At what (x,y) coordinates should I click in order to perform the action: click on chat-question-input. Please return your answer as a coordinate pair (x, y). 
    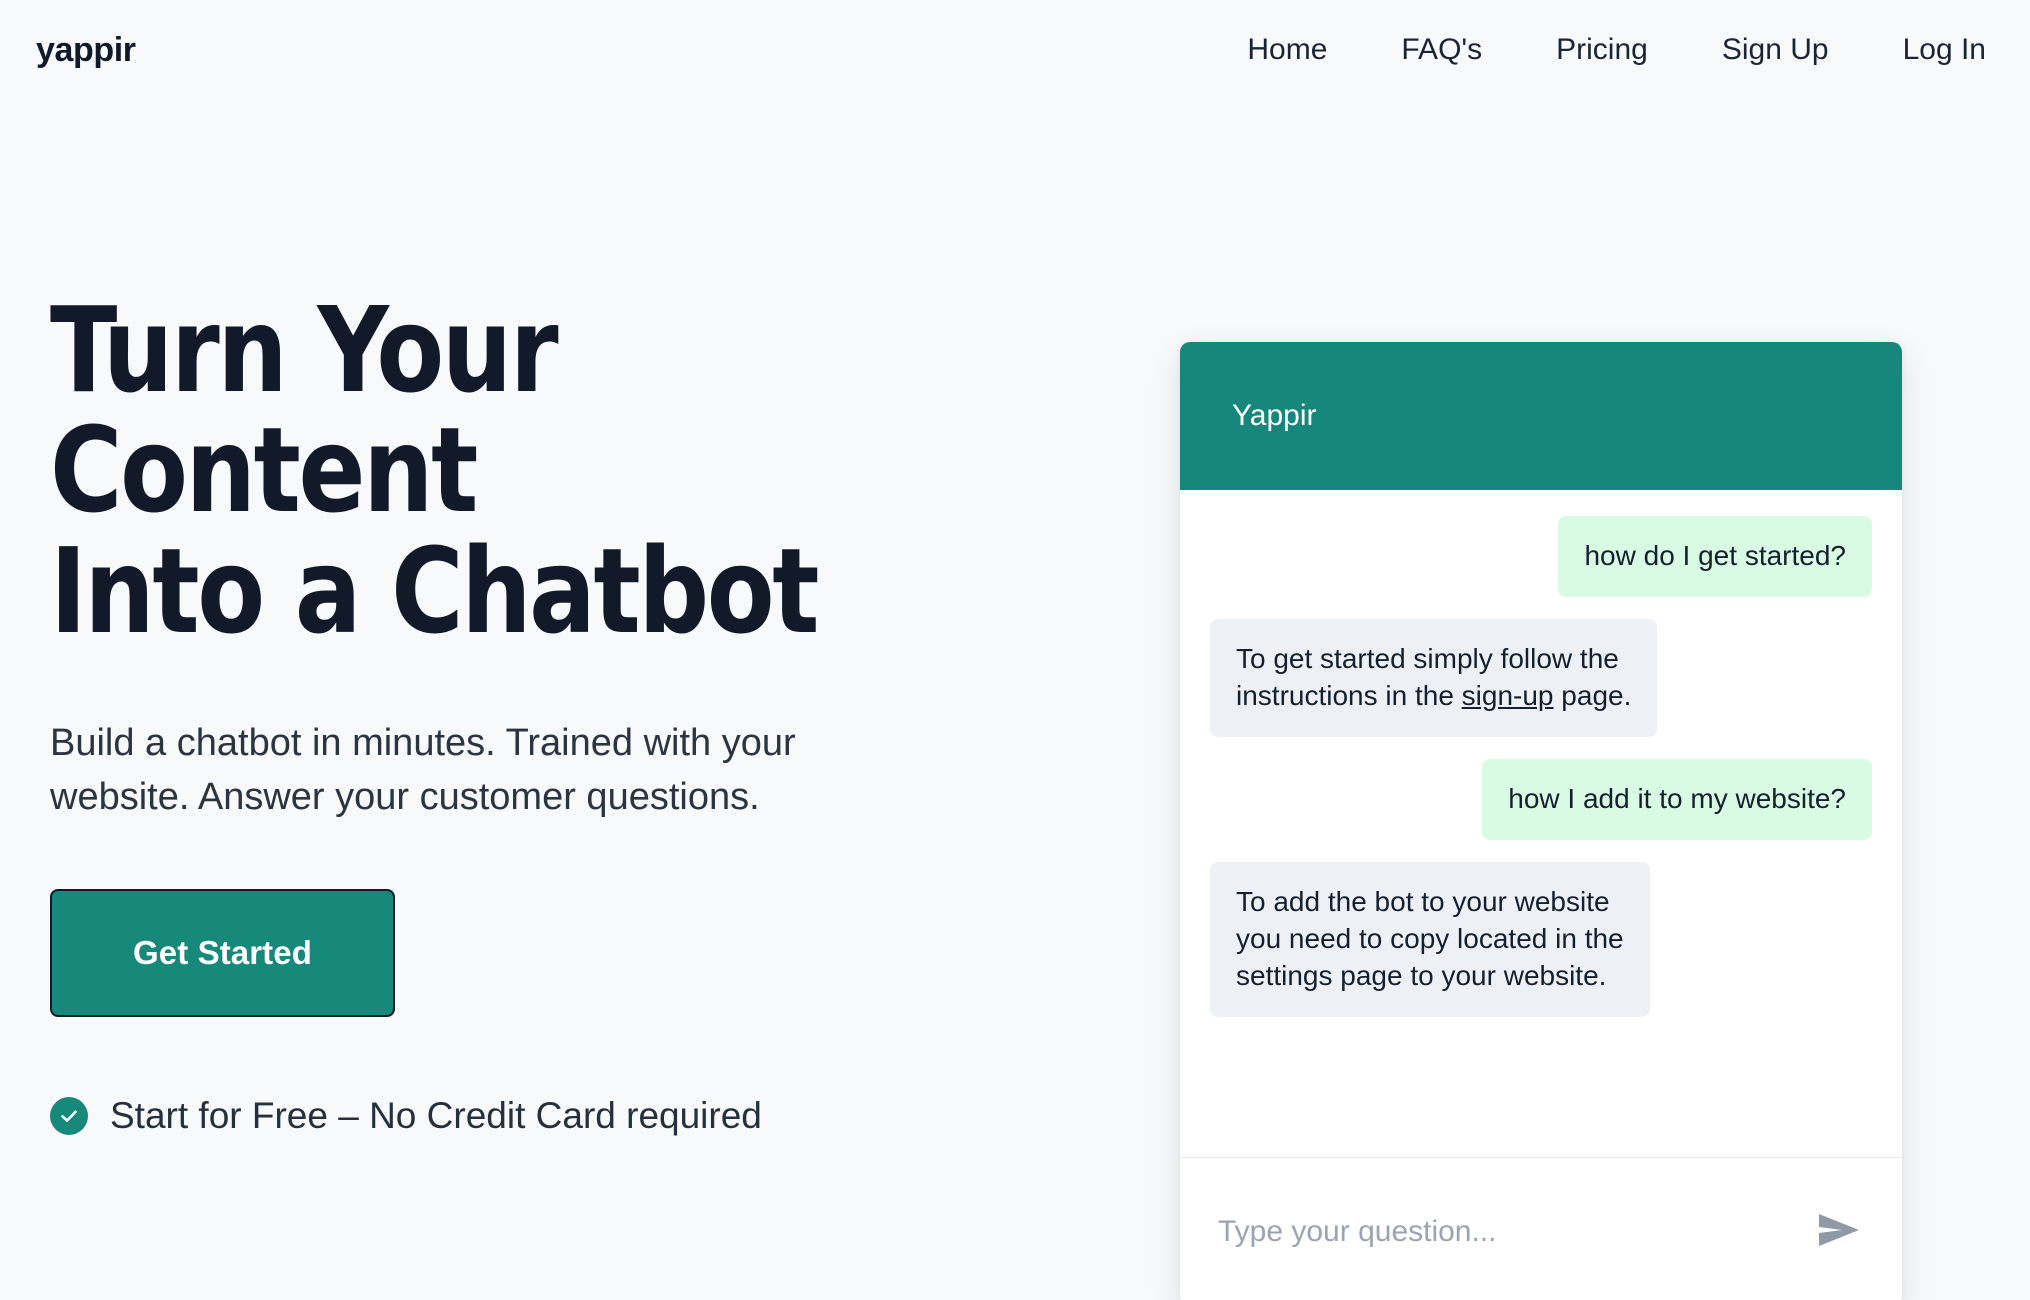
    Looking at the image, I should click on (1504, 1231).